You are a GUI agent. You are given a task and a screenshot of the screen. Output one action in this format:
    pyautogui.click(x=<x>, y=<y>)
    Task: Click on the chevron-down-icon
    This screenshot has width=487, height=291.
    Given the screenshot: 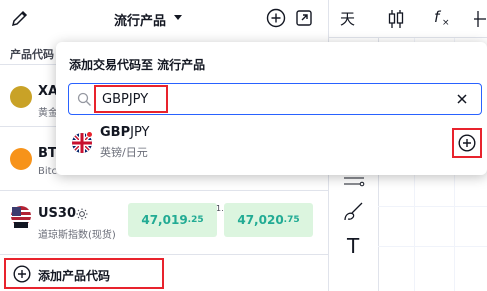 What is the action you would take?
    pyautogui.click(x=178, y=17)
    